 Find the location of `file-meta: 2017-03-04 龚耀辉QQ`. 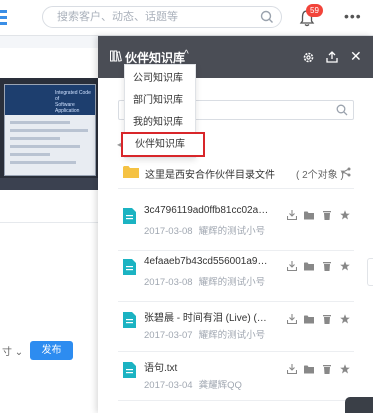

file-meta: 2017-03-04 龚耀辉QQ is located at coordinates (193, 384).